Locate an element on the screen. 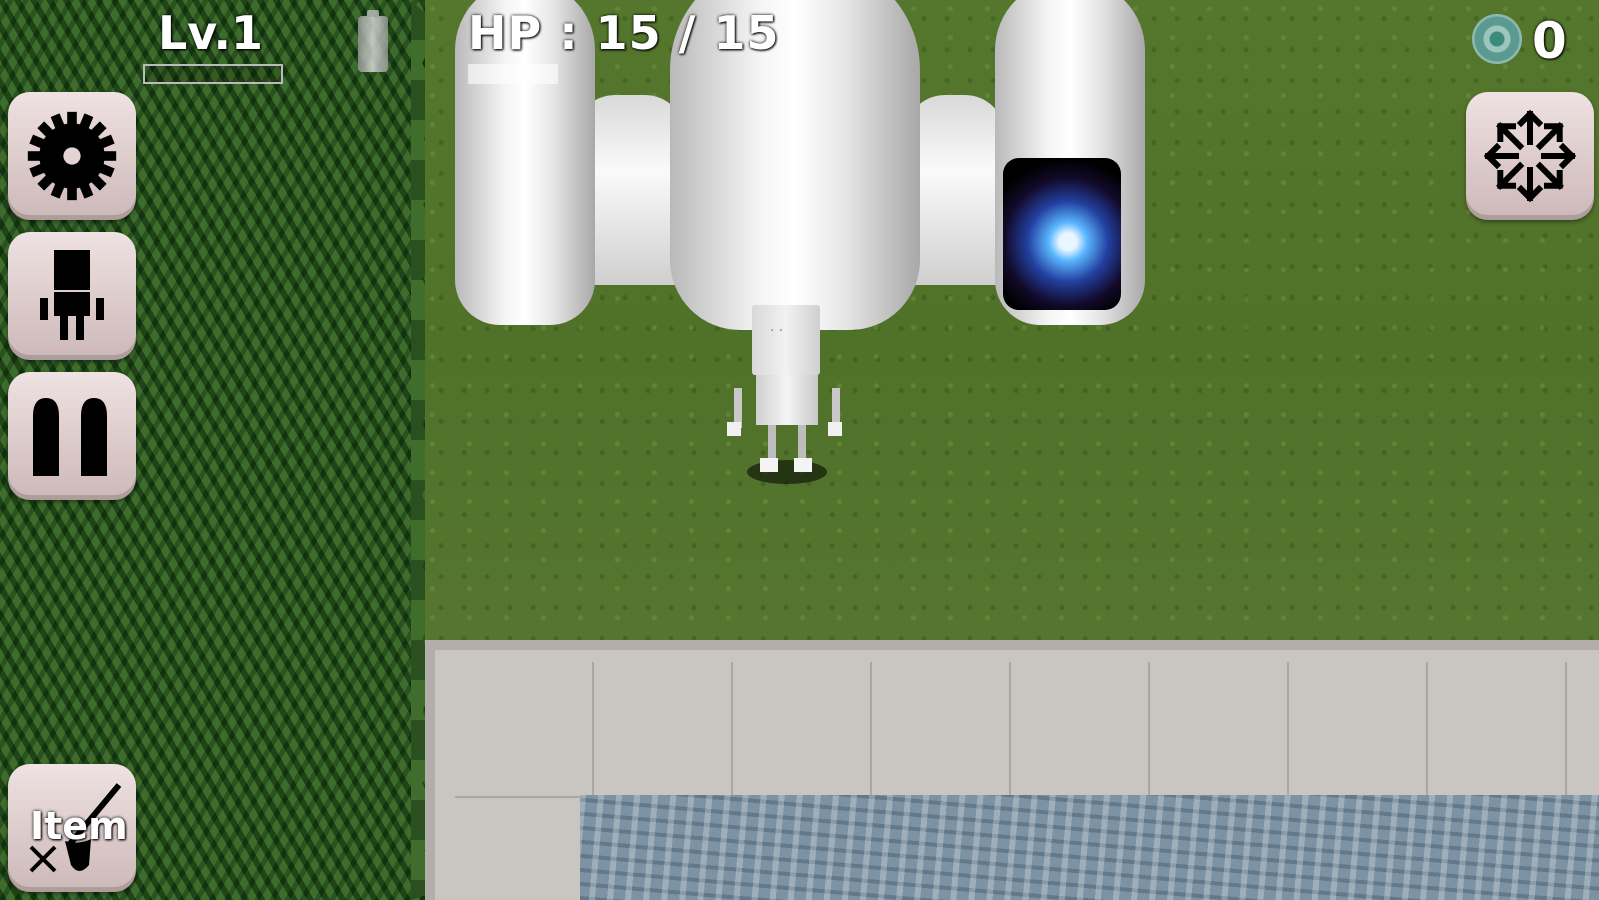  item-button: Item is located at coordinates (72, 828).